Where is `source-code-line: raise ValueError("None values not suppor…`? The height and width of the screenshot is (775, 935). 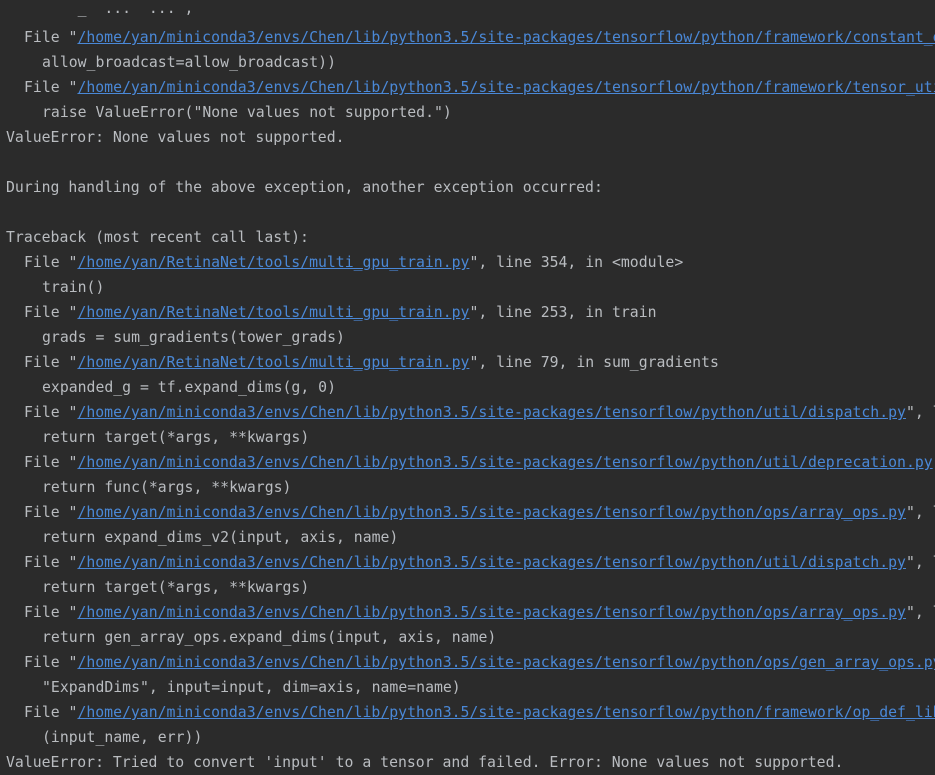
source-code-line: raise ValueError("None values not suppor… is located at coordinates (247, 112).